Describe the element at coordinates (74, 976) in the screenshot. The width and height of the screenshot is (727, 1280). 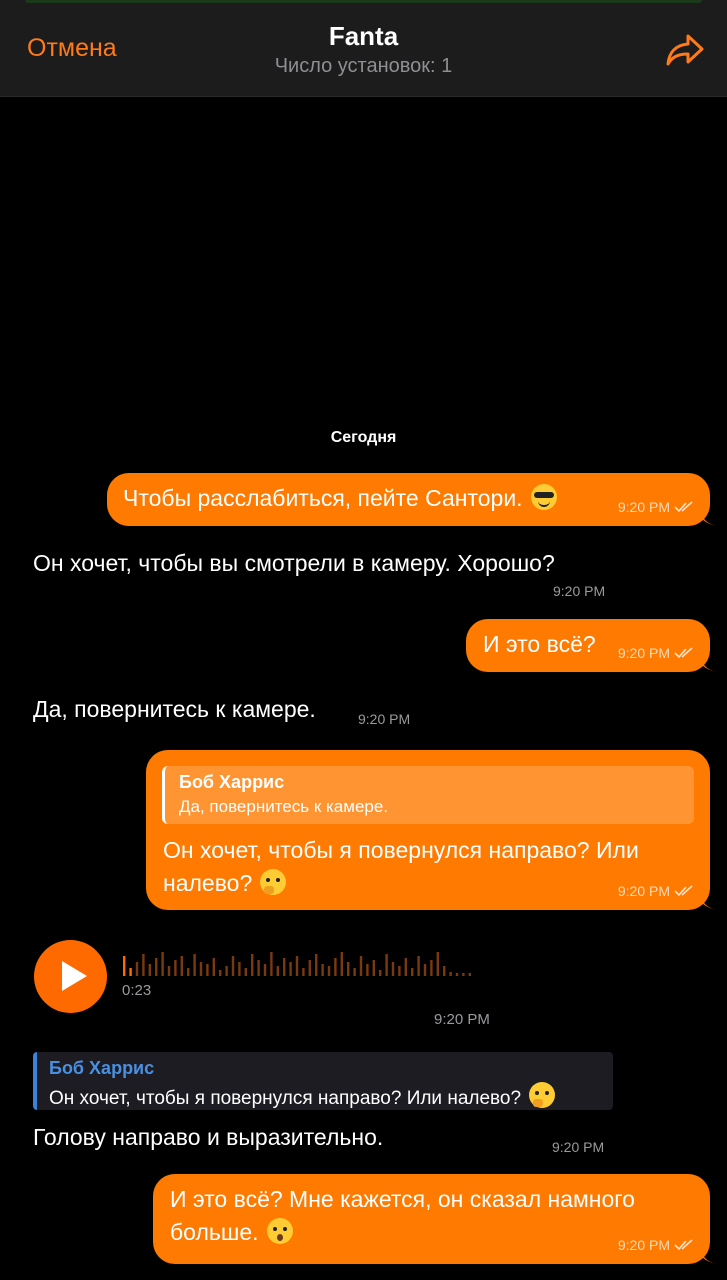
I see `play-icon` at that location.